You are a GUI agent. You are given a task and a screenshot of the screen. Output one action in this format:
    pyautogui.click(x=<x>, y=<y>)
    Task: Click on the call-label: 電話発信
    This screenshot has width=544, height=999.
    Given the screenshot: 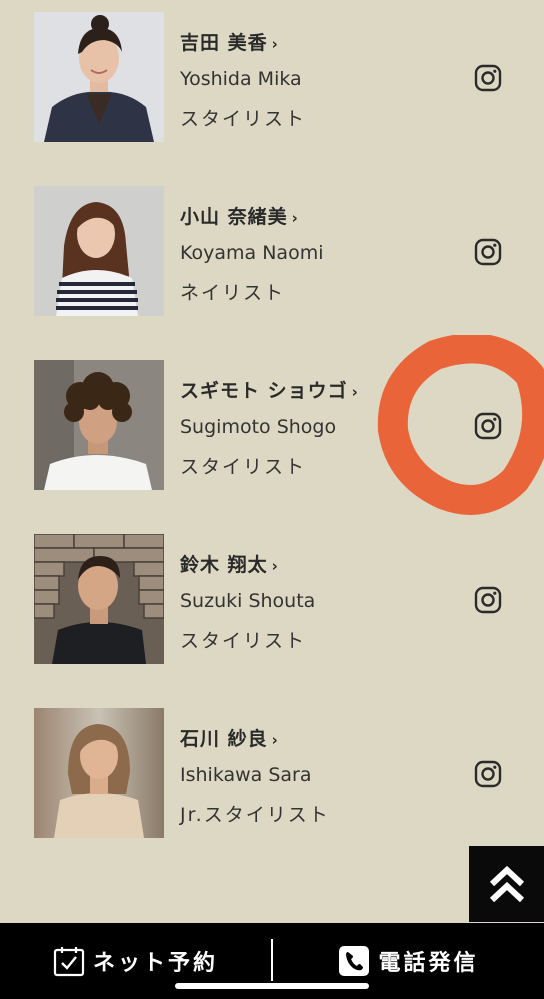 What is the action you would take?
    pyautogui.click(x=428, y=963)
    